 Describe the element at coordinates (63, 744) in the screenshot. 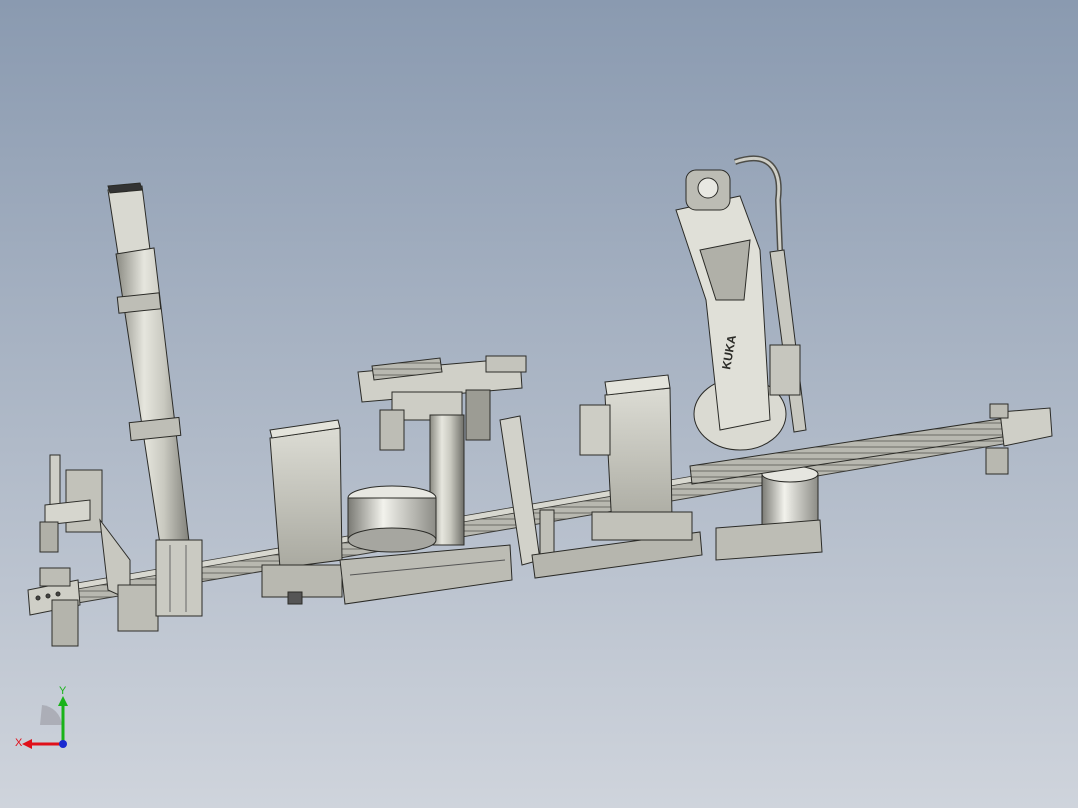

I see `z-axis-dot` at that location.